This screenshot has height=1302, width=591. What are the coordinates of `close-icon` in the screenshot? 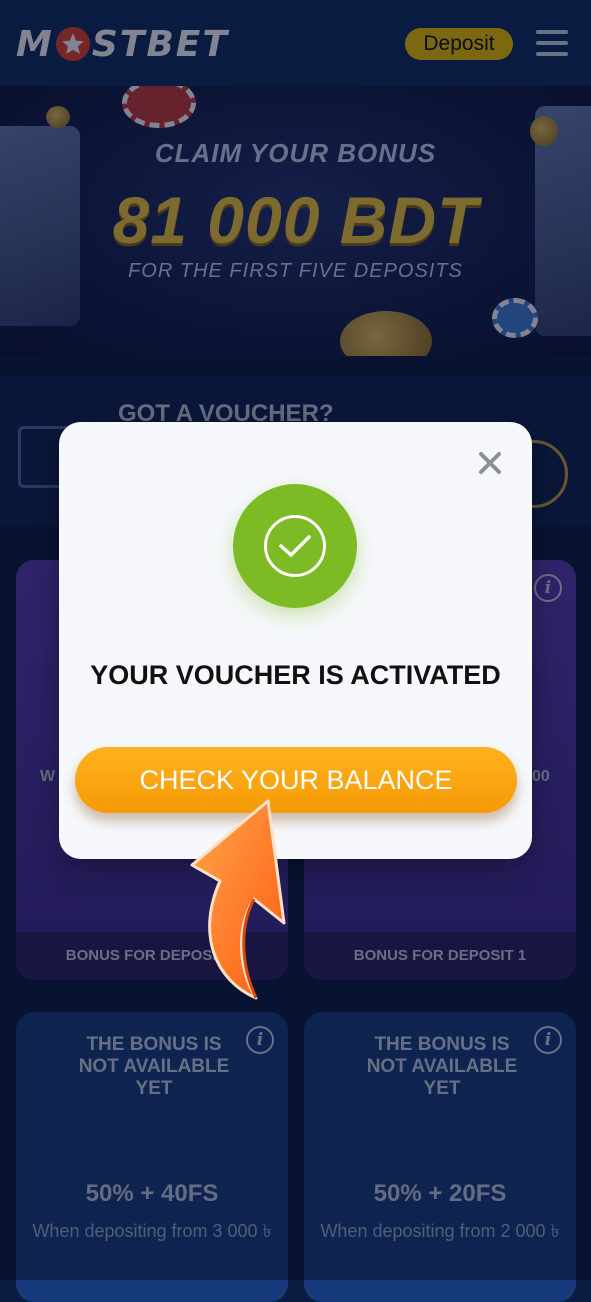 It's located at (490, 463).